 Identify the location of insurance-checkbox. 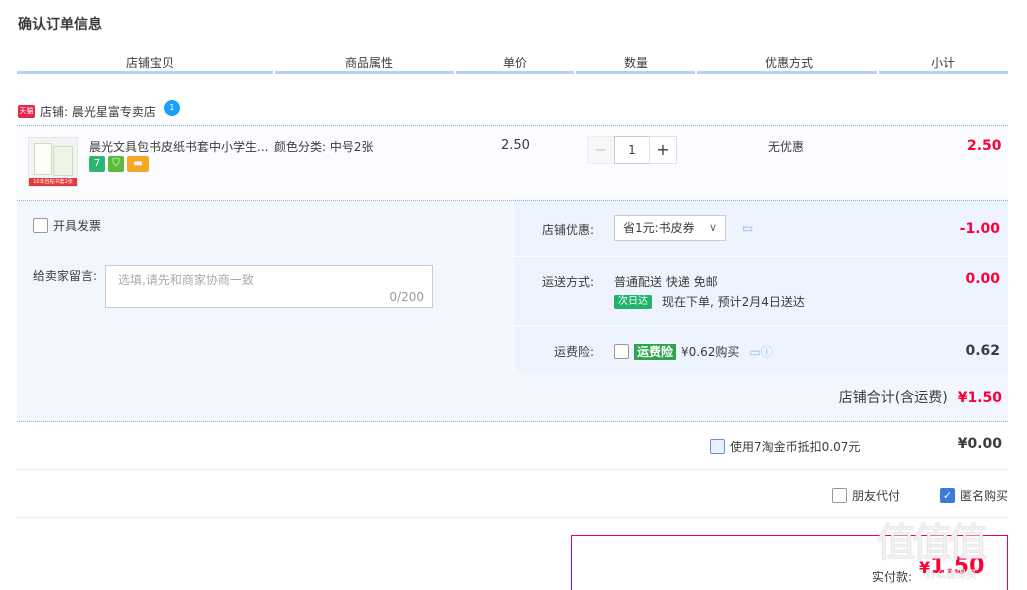
(621, 351).